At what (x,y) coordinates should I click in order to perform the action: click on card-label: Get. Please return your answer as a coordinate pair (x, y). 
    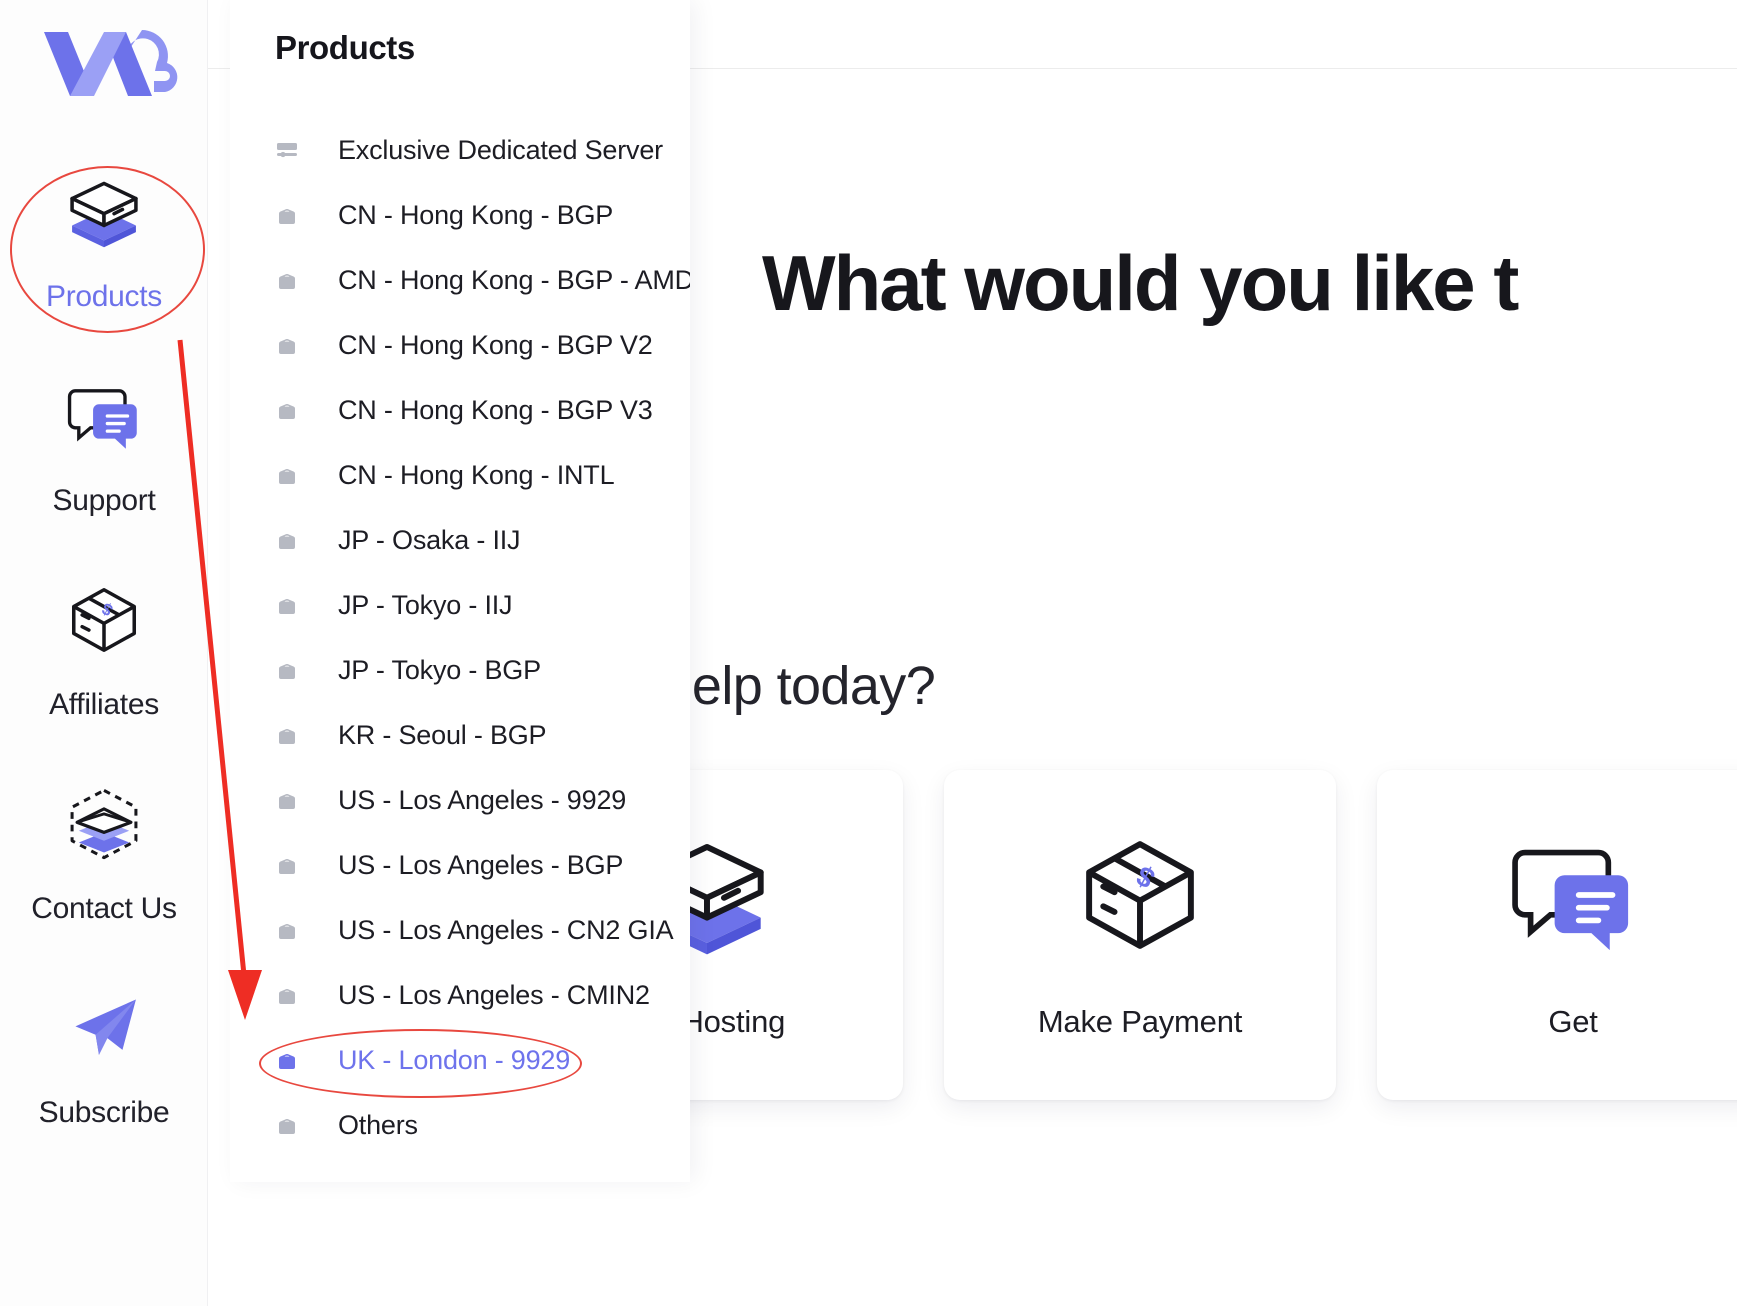
    Looking at the image, I should click on (1573, 1021).